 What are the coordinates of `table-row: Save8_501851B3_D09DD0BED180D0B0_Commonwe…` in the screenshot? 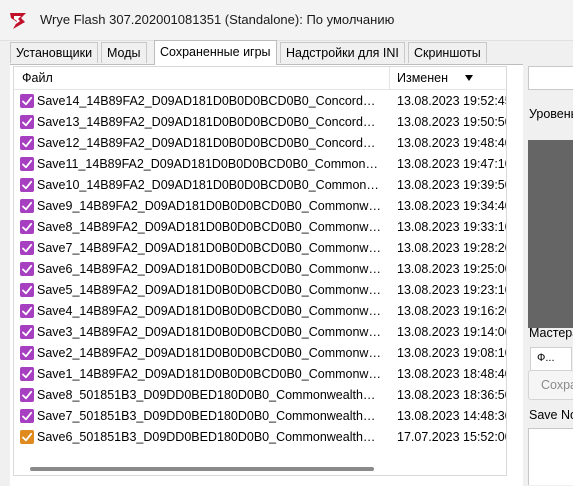 It's located at (260, 395).